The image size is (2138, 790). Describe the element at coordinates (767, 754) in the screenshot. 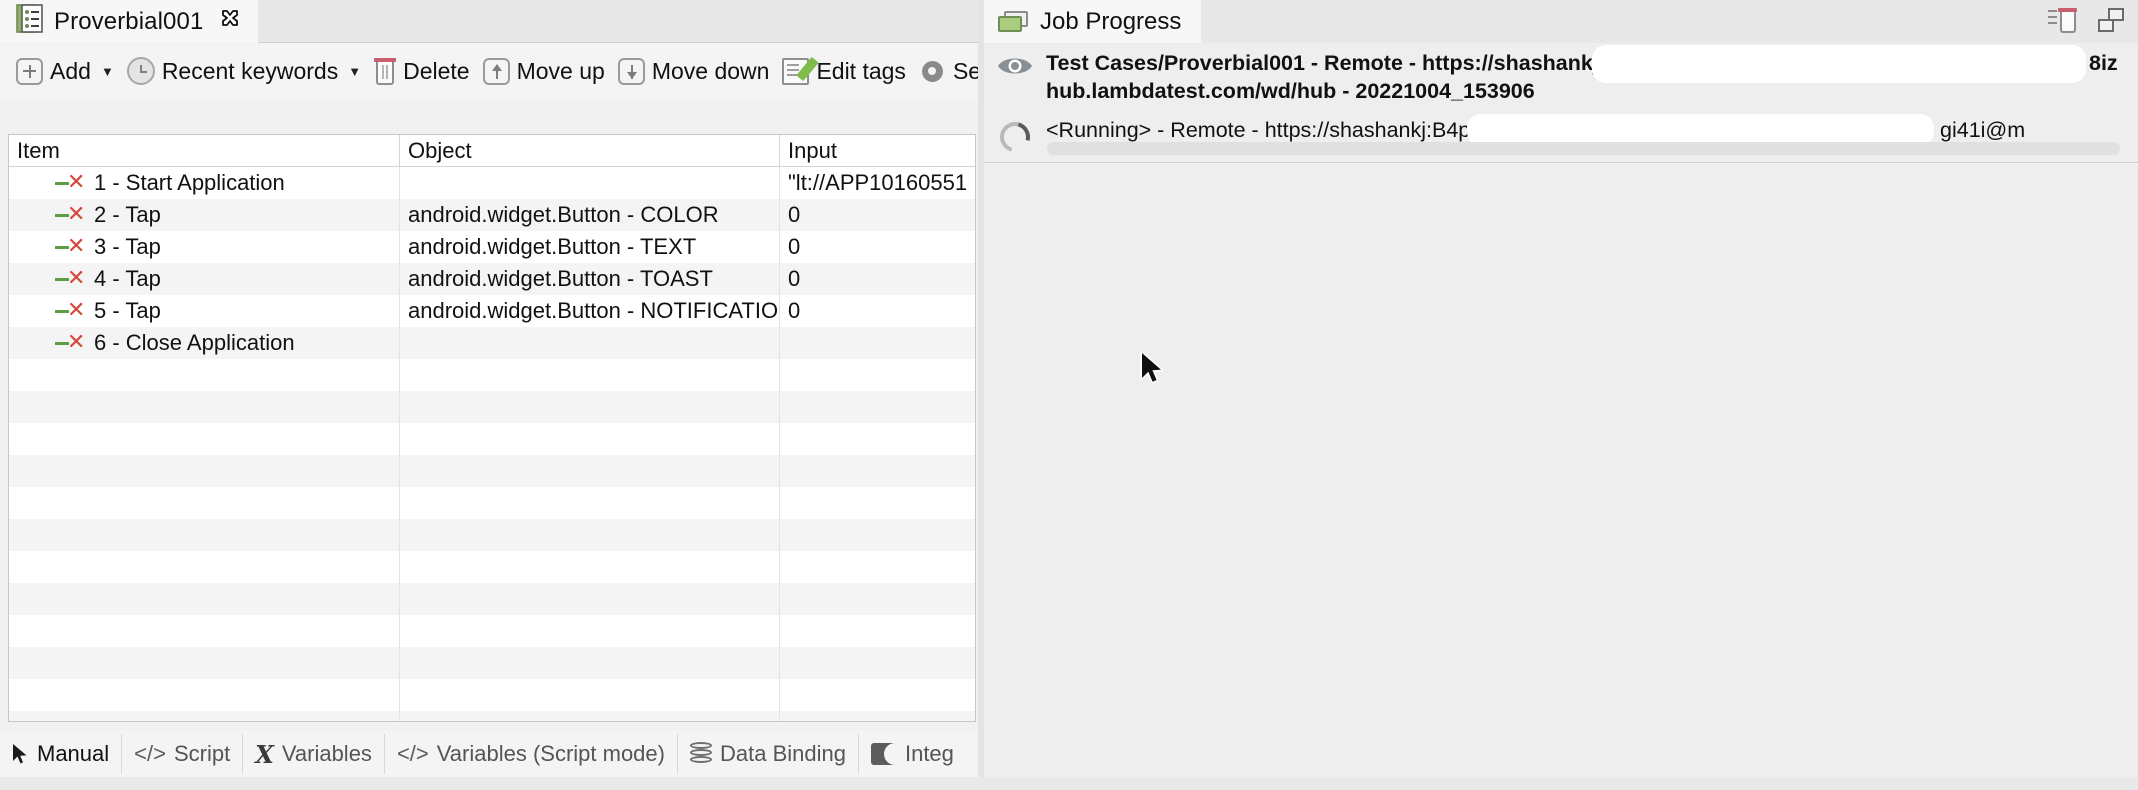

I see `tab-data-binding: Data Binding` at that location.